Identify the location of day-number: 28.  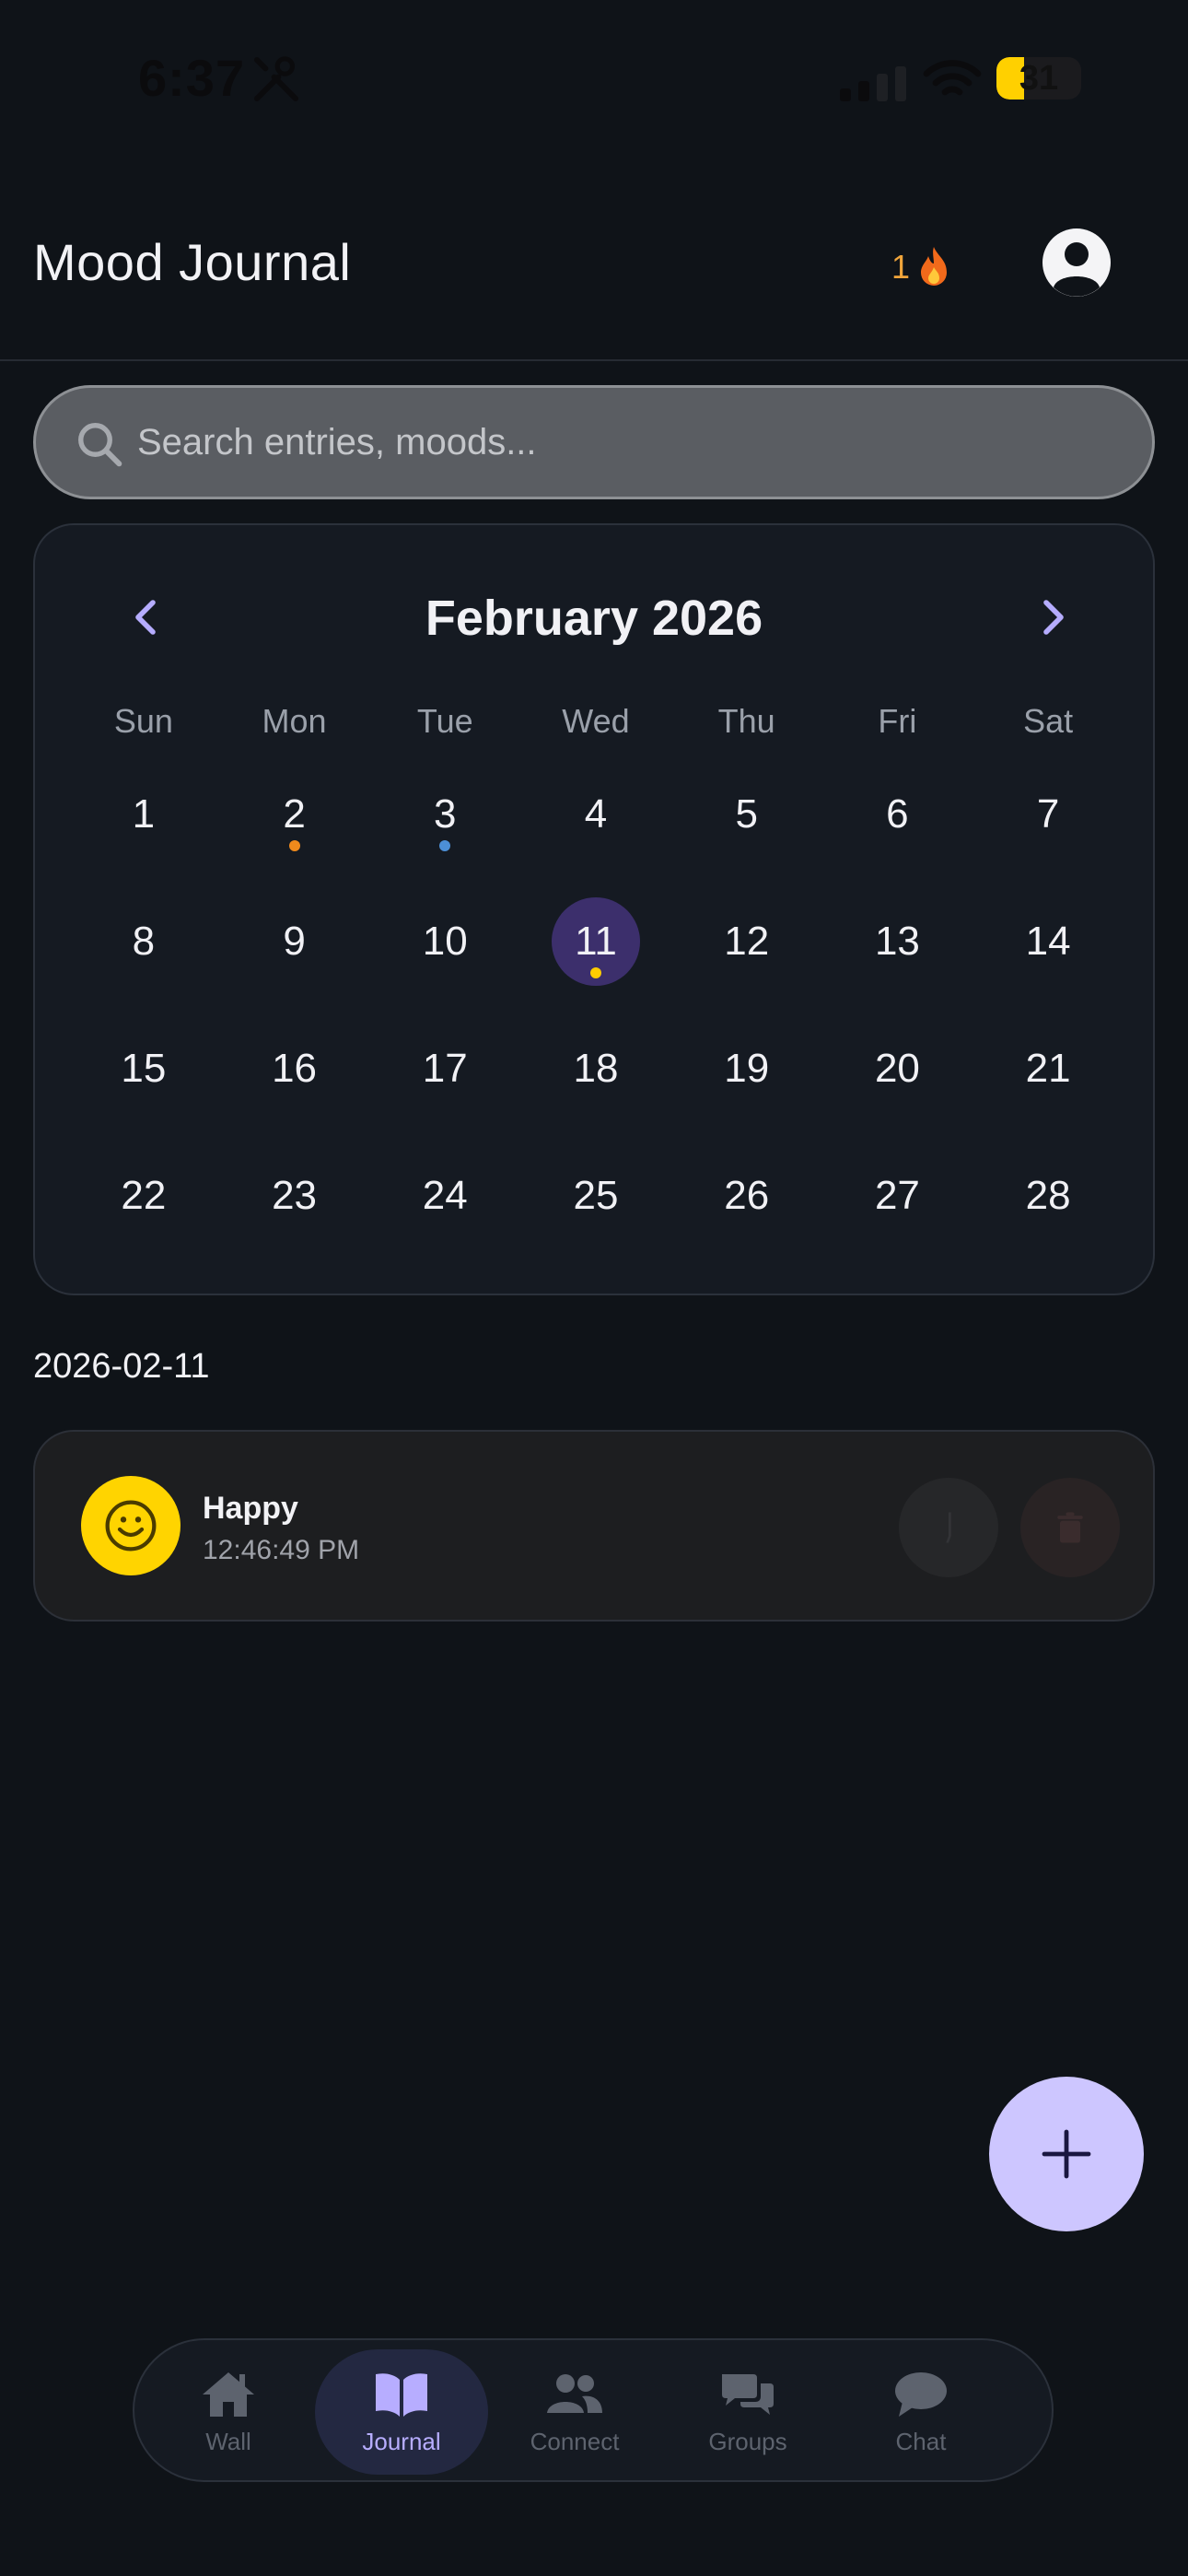
(1048, 1195).